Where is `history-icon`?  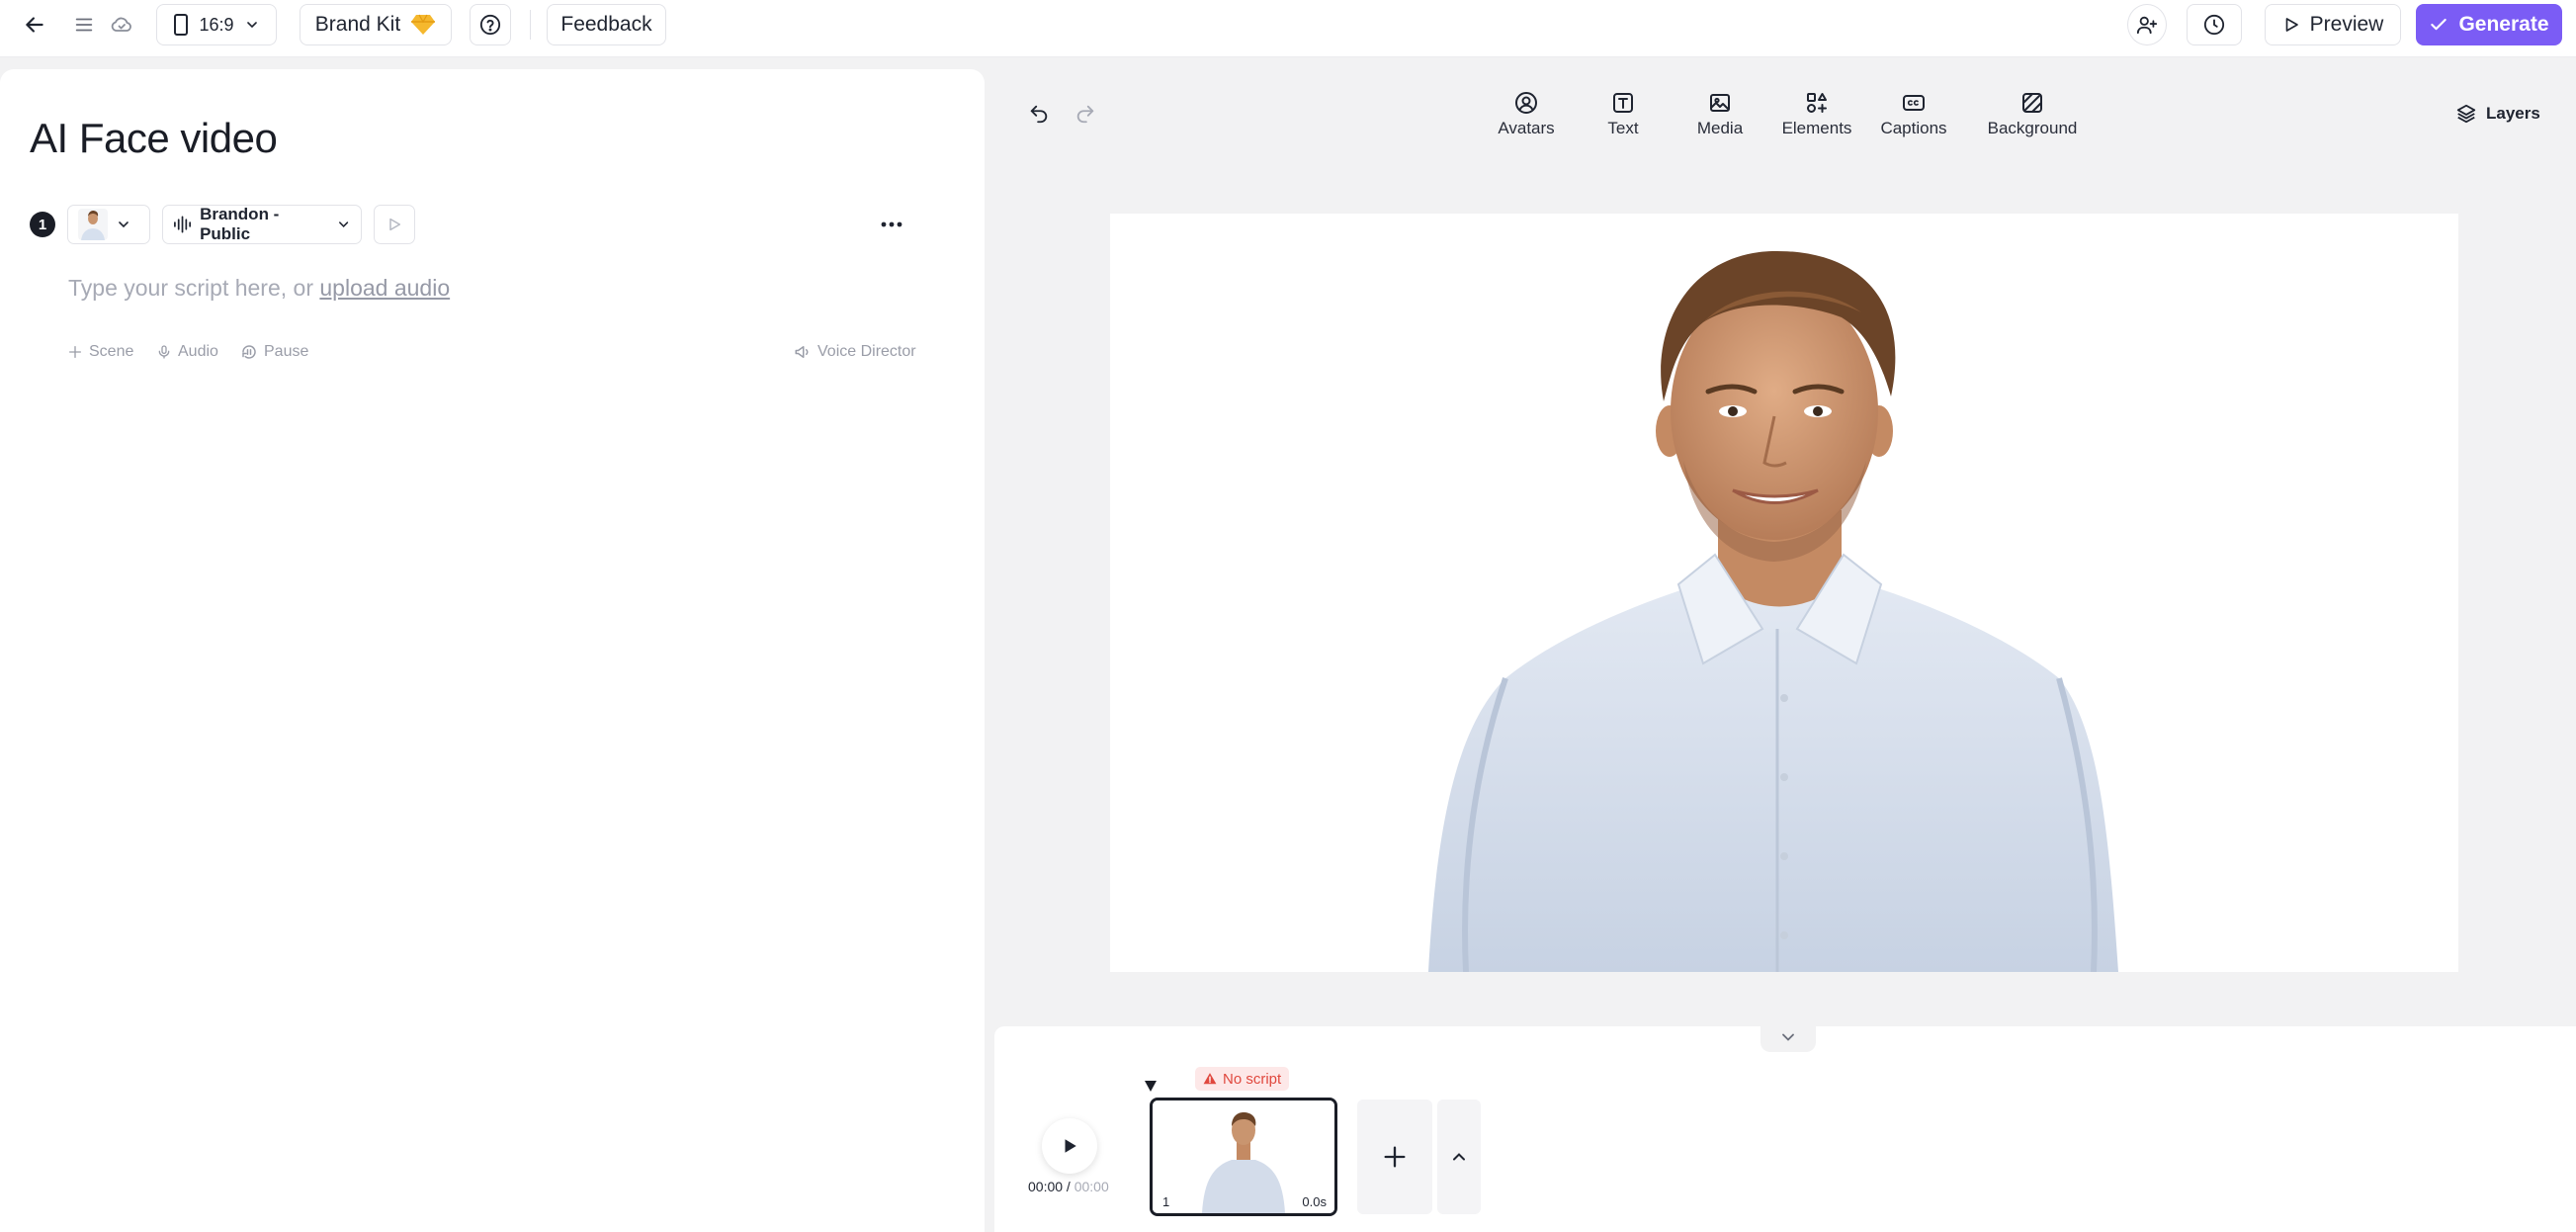
history-icon is located at coordinates (2214, 25).